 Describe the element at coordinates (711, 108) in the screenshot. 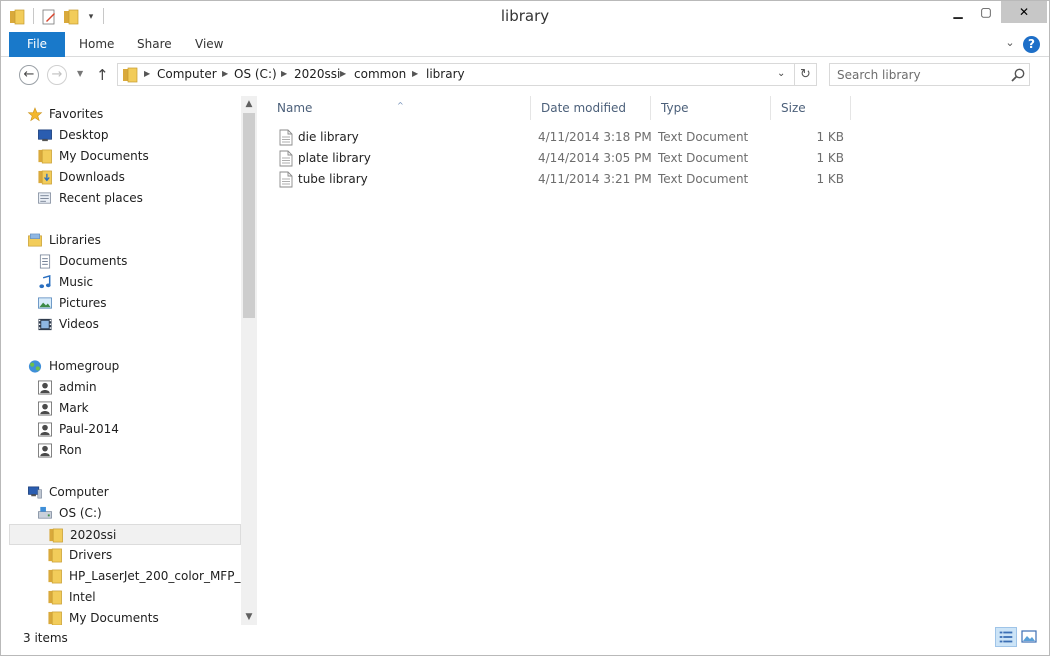

I see `column-header-type: Type` at that location.